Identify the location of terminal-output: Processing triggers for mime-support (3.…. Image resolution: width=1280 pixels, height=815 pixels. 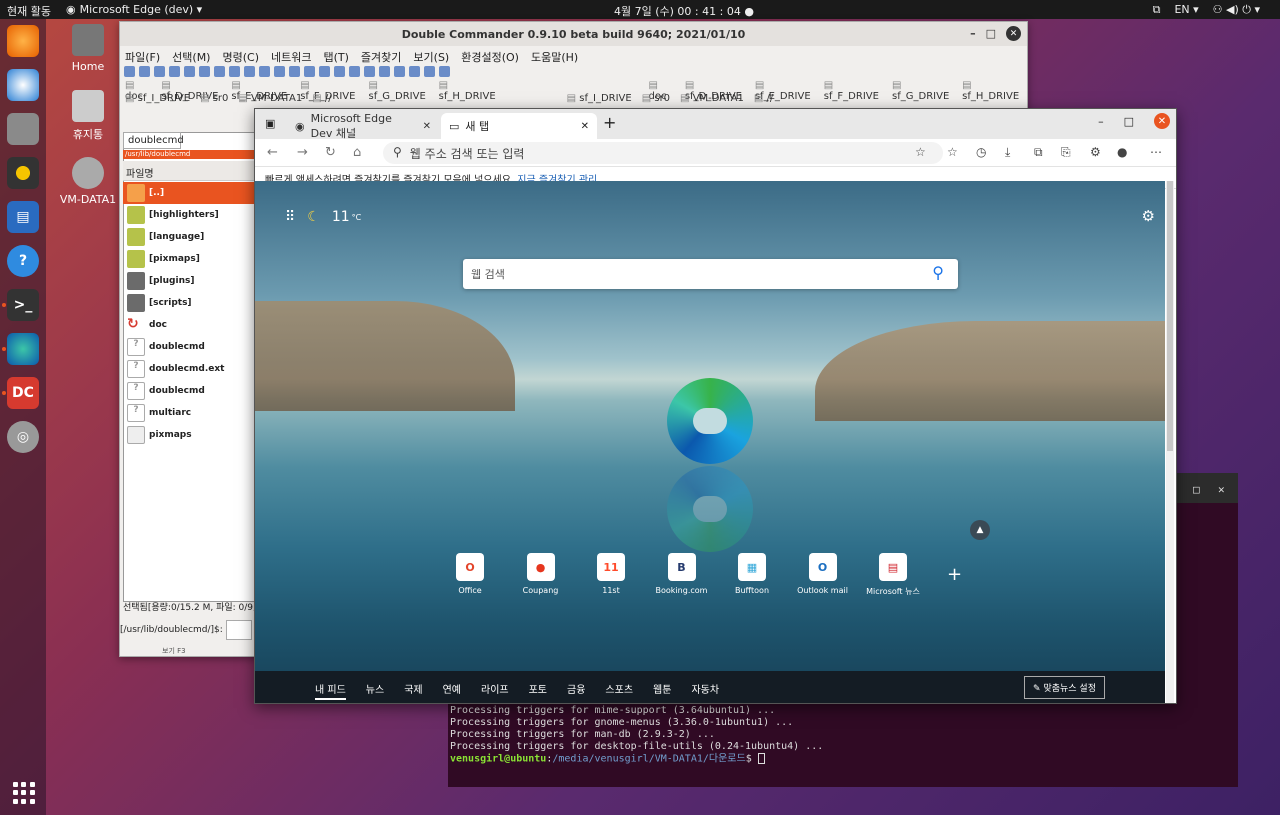
(636, 735).